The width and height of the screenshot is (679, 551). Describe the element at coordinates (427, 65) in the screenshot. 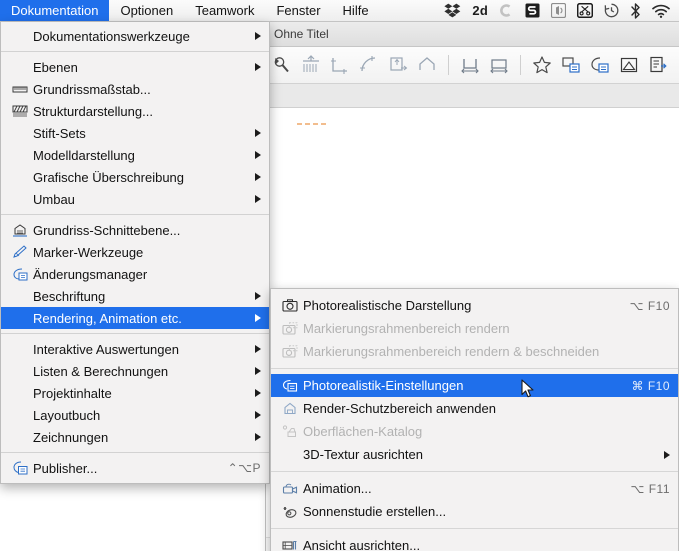

I see `roof-level-icon` at that location.